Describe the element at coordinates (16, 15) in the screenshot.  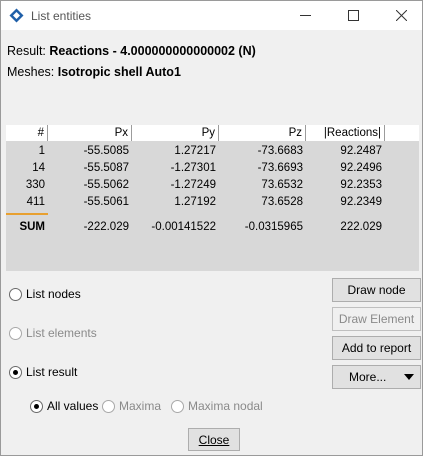
I see `diamond-app-icon` at that location.